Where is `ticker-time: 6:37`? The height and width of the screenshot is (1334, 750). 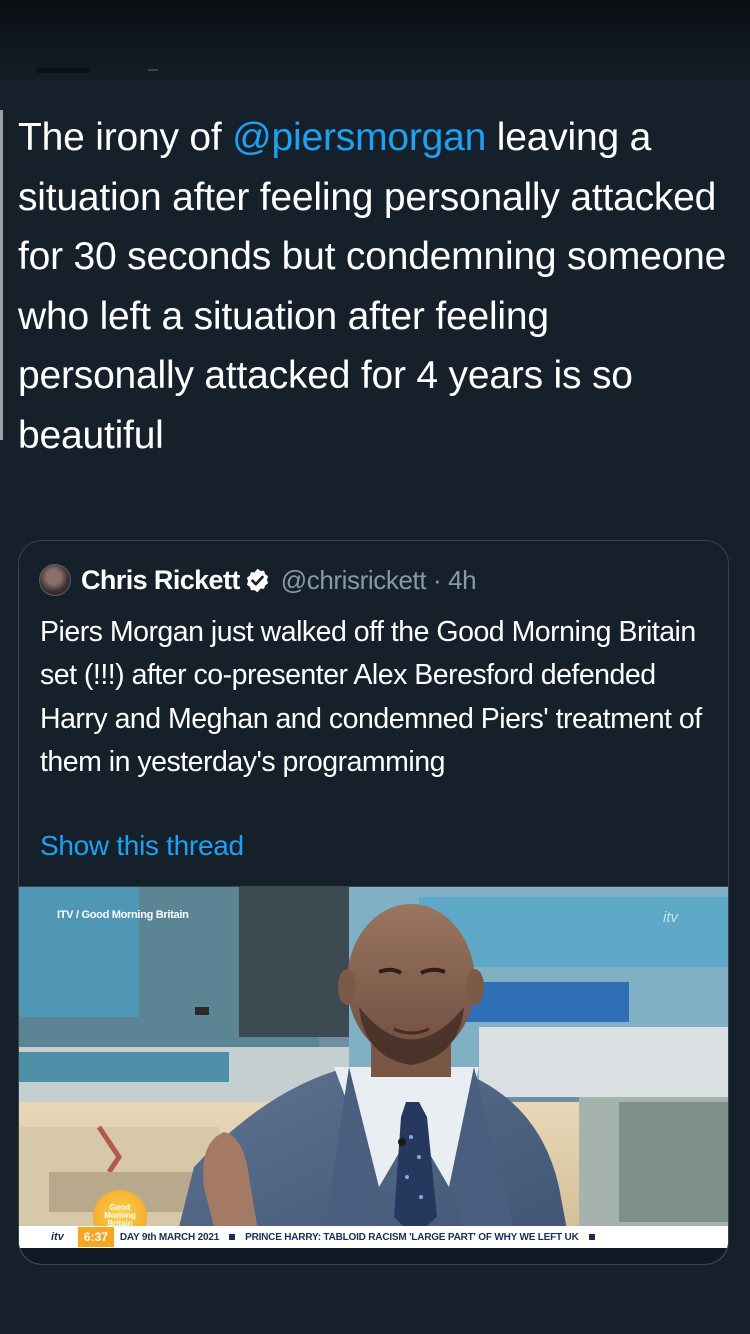
ticker-time: 6:37 is located at coordinates (95, 1237).